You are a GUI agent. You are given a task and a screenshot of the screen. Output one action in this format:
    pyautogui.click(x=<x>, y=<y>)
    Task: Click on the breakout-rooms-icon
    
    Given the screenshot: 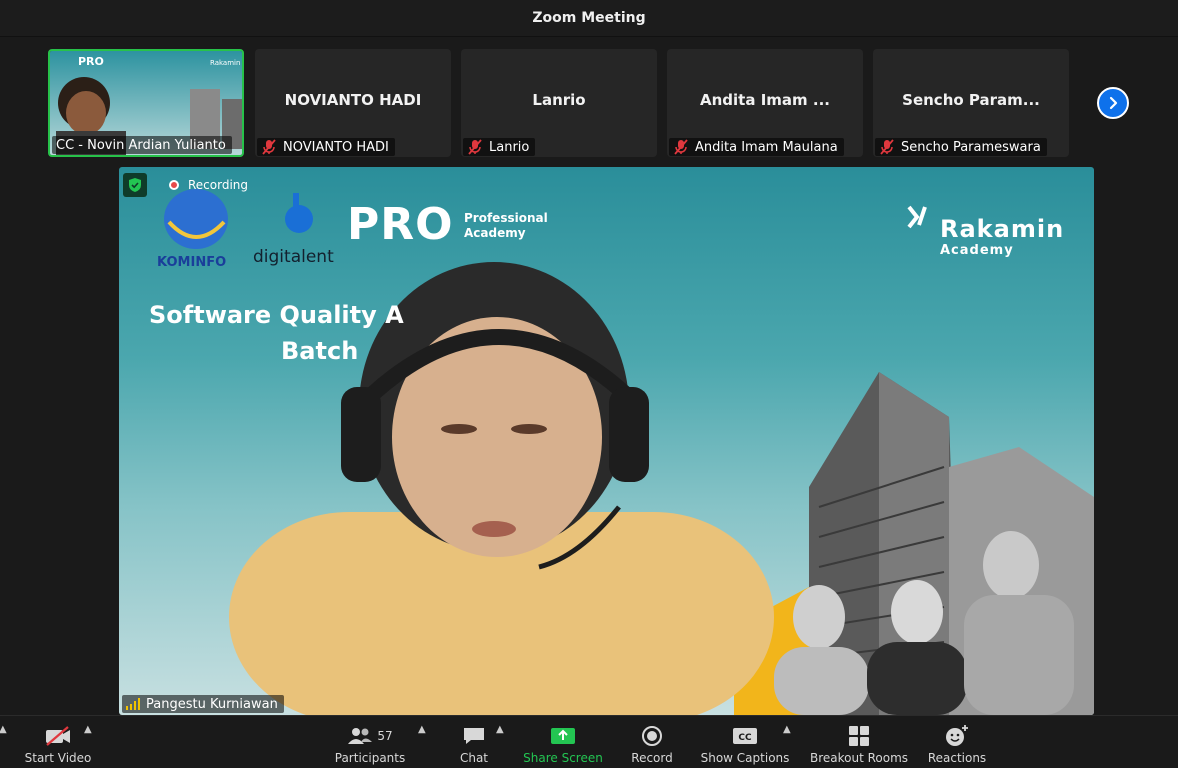 What is the action you would take?
    pyautogui.click(x=859, y=736)
    